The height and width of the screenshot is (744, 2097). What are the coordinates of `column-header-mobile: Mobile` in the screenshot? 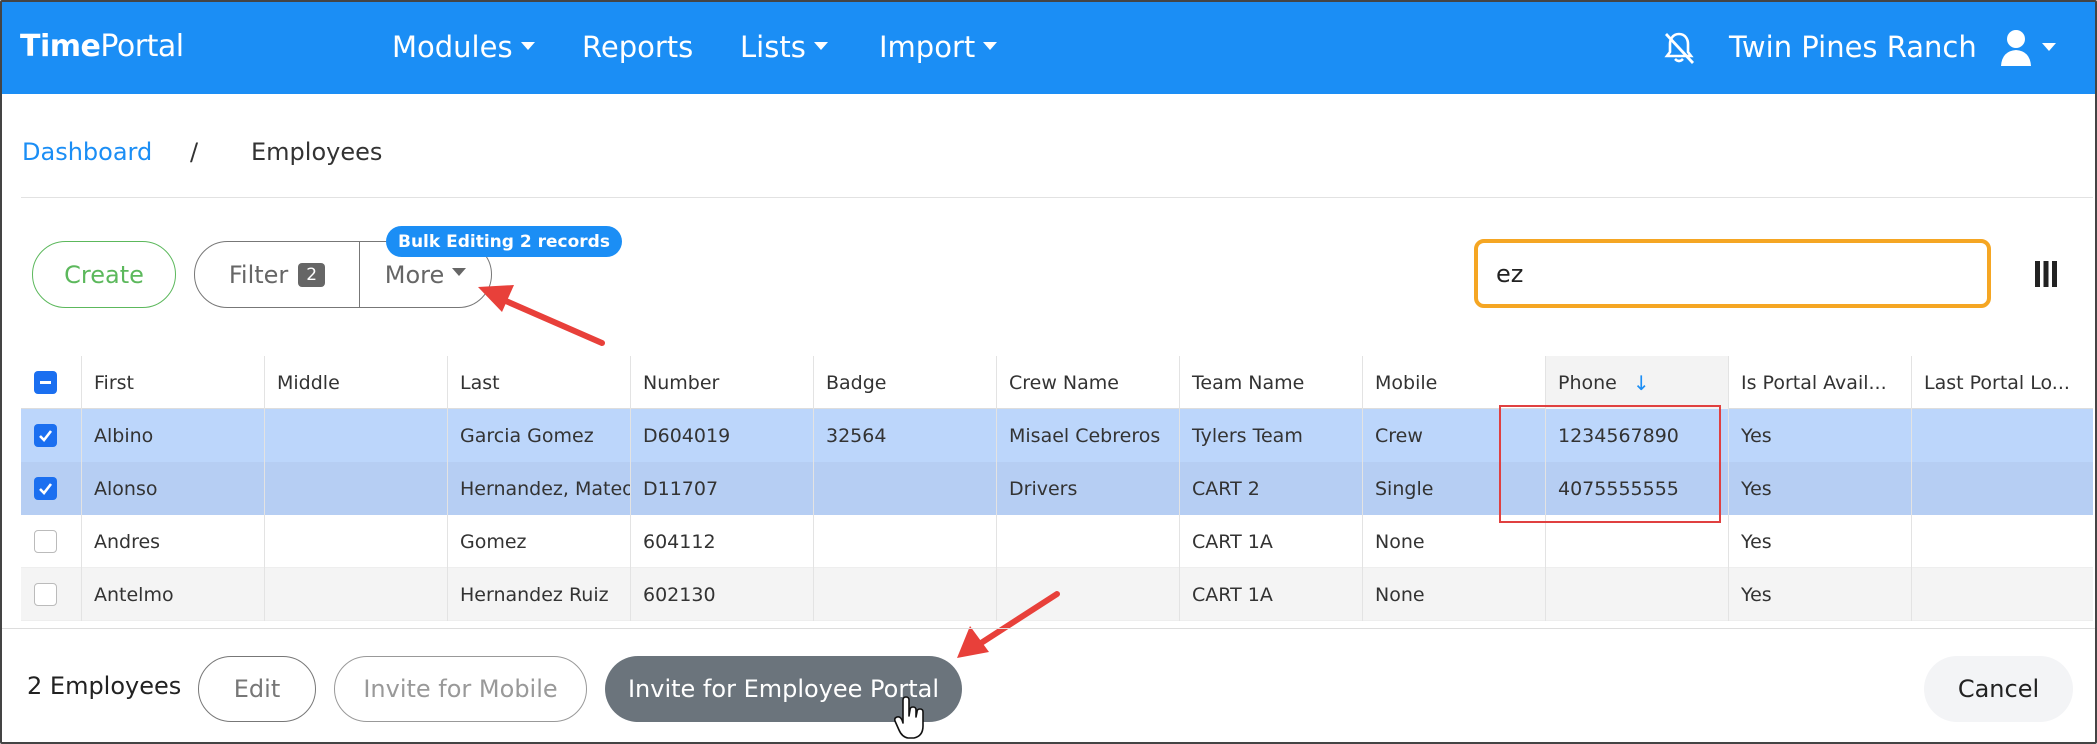 It's located at (1454, 382).